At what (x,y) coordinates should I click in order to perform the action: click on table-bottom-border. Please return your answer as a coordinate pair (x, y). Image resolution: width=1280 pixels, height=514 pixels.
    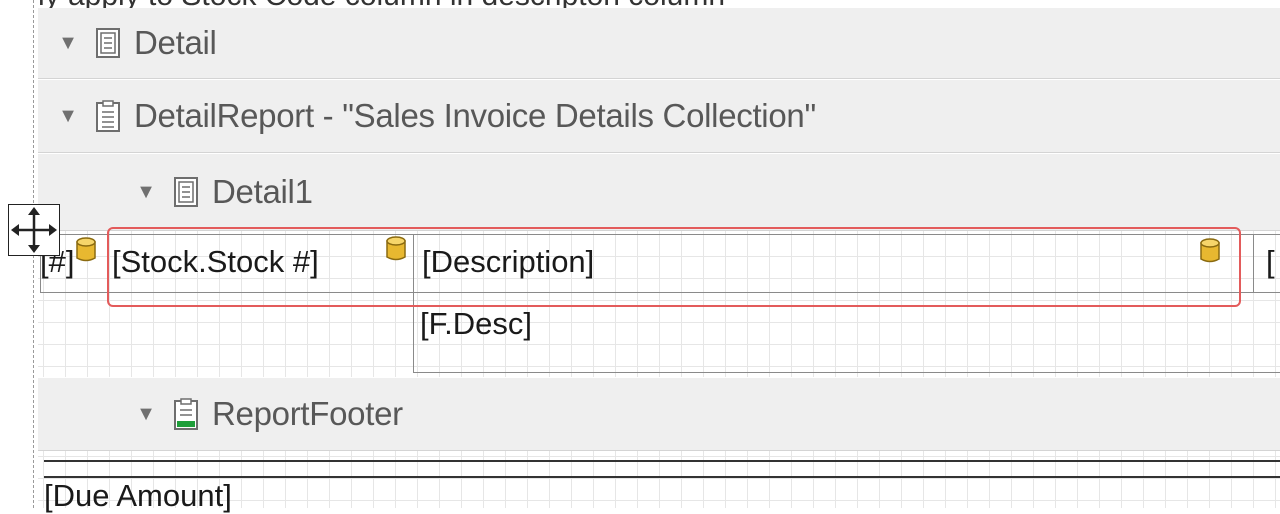
    Looking at the image, I should click on (846, 372).